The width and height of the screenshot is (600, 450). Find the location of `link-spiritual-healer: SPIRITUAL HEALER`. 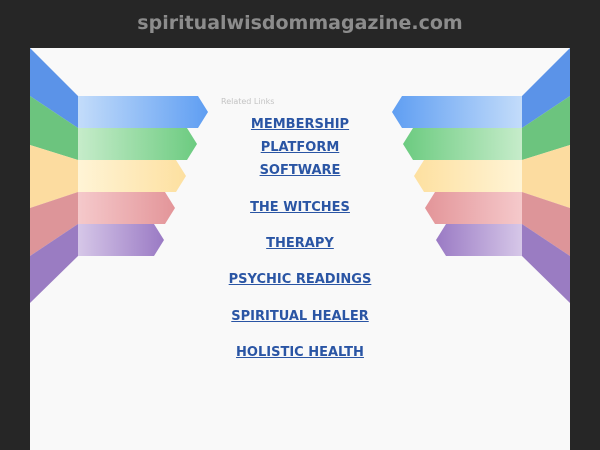

link-spiritual-healer: SPIRITUAL HEALER is located at coordinates (300, 316).